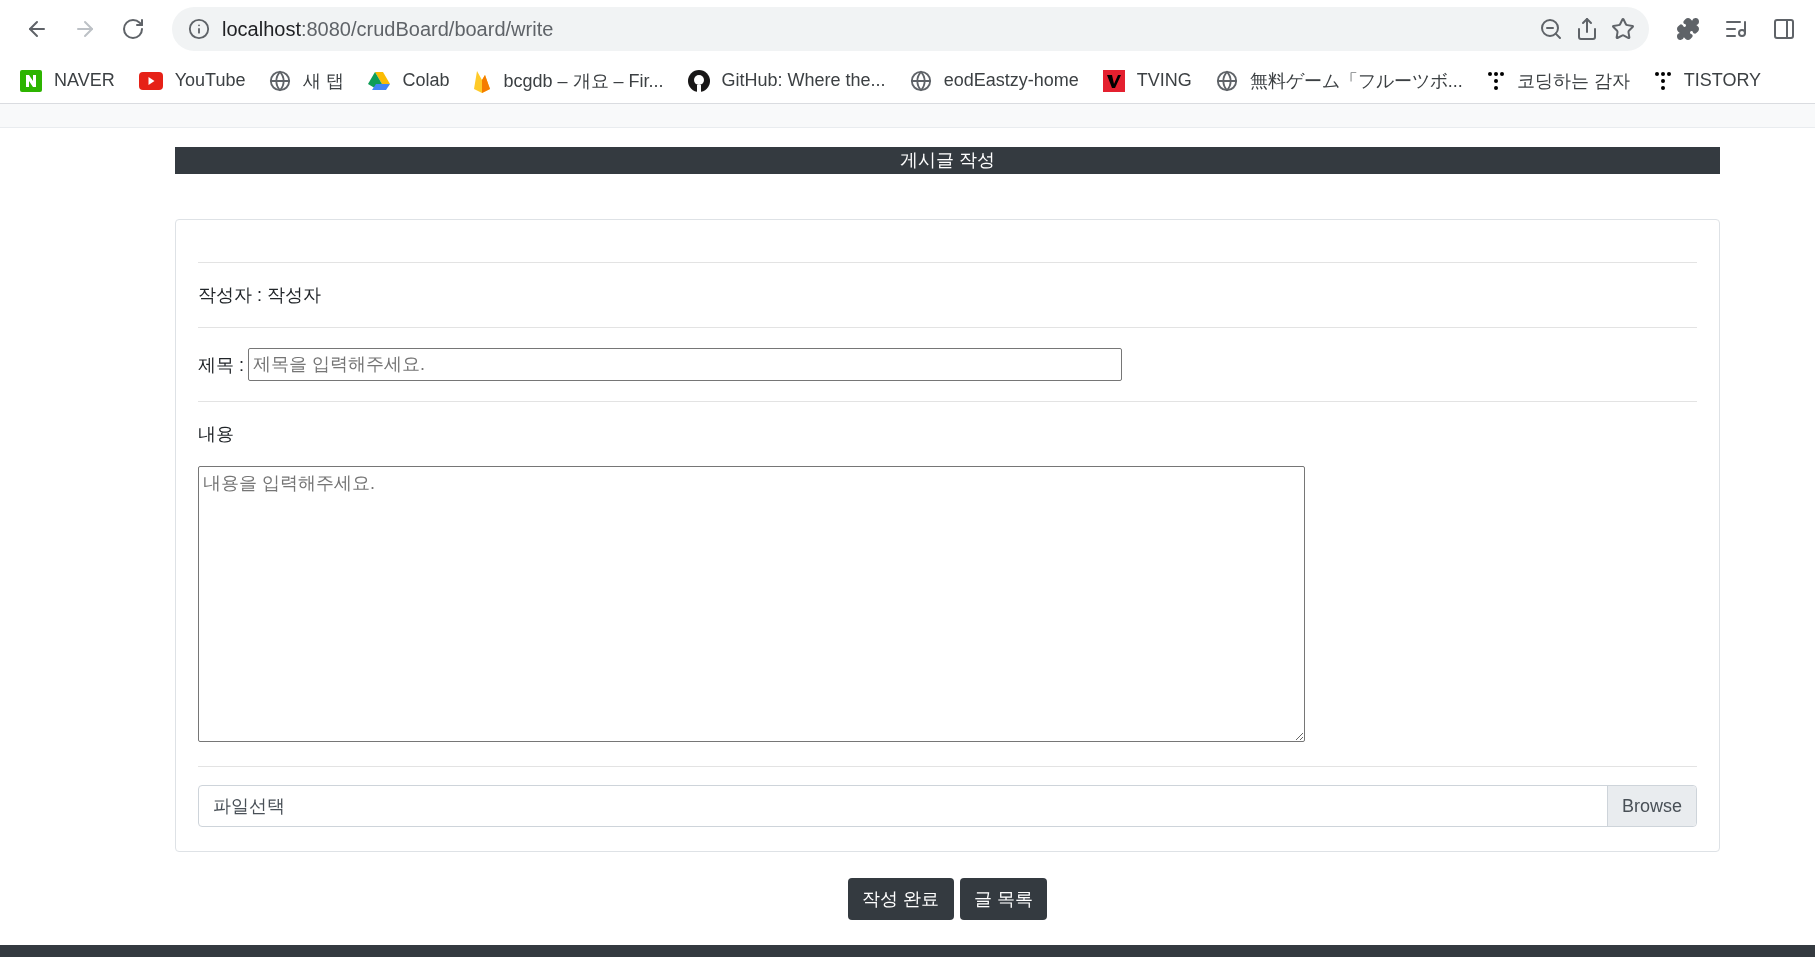 Image resolution: width=1815 pixels, height=957 pixels. Describe the element at coordinates (150, 80) in the screenshot. I see `play-logo-icon` at that location.